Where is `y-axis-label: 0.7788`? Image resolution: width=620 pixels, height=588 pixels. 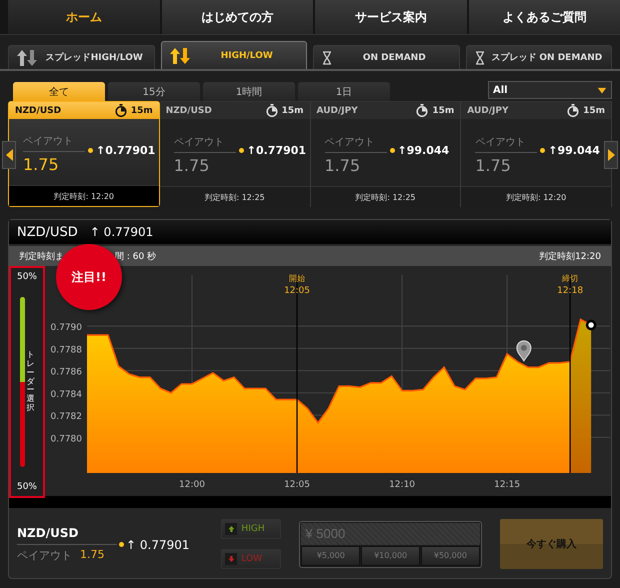
y-axis-label: 0.7788 is located at coordinates (66, 350).